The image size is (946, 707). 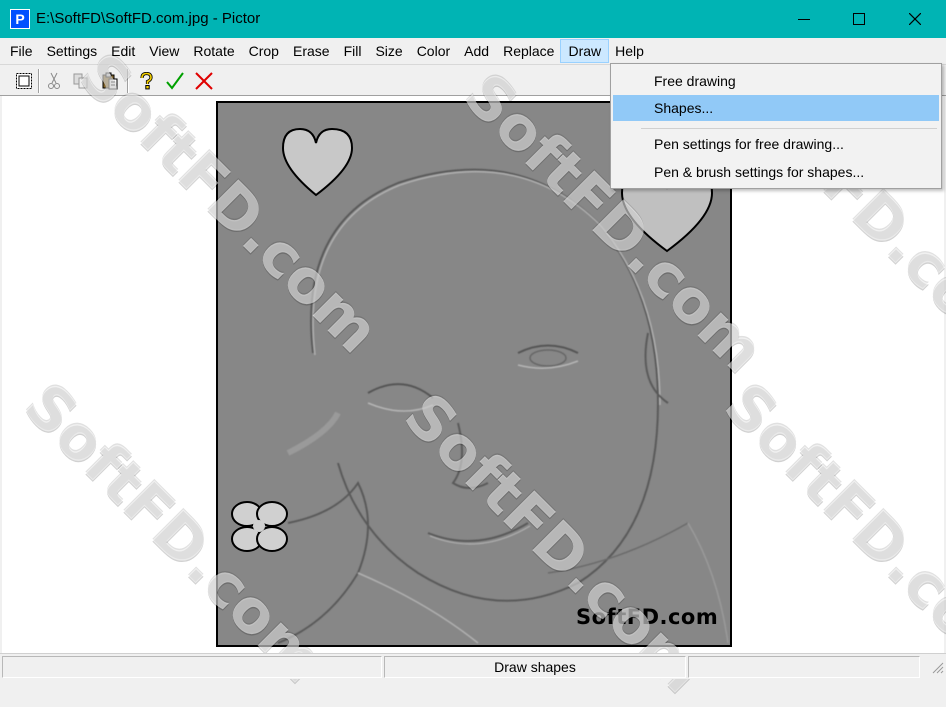 What do you see at coordinates (473, 19) in the screenshot?
I see `title-bar: P E:\SoftFD\SoftFD.com.jpg - Pictor` at bounding box center [473, 19].